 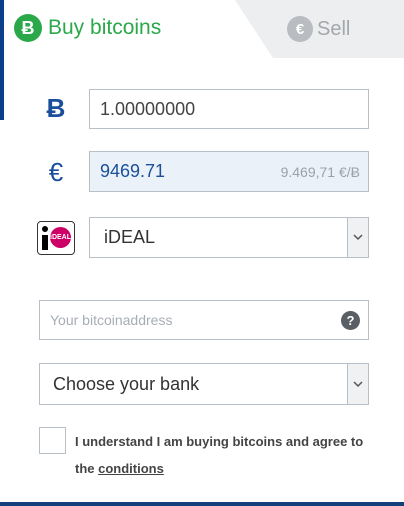 I want to click on terms-checkbox, so click(x=52, y=440).